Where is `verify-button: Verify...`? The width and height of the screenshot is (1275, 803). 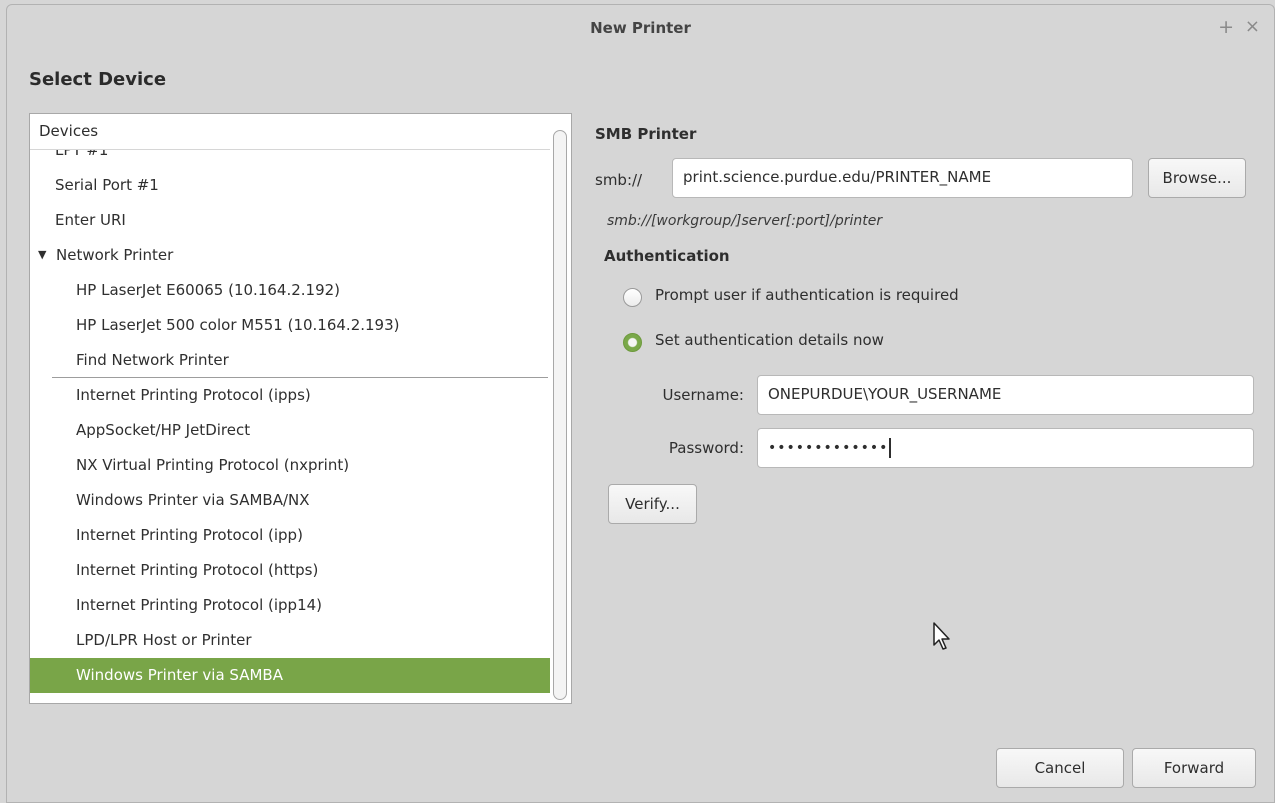
verify-button: Verify... is located at coordinates (652, 504).